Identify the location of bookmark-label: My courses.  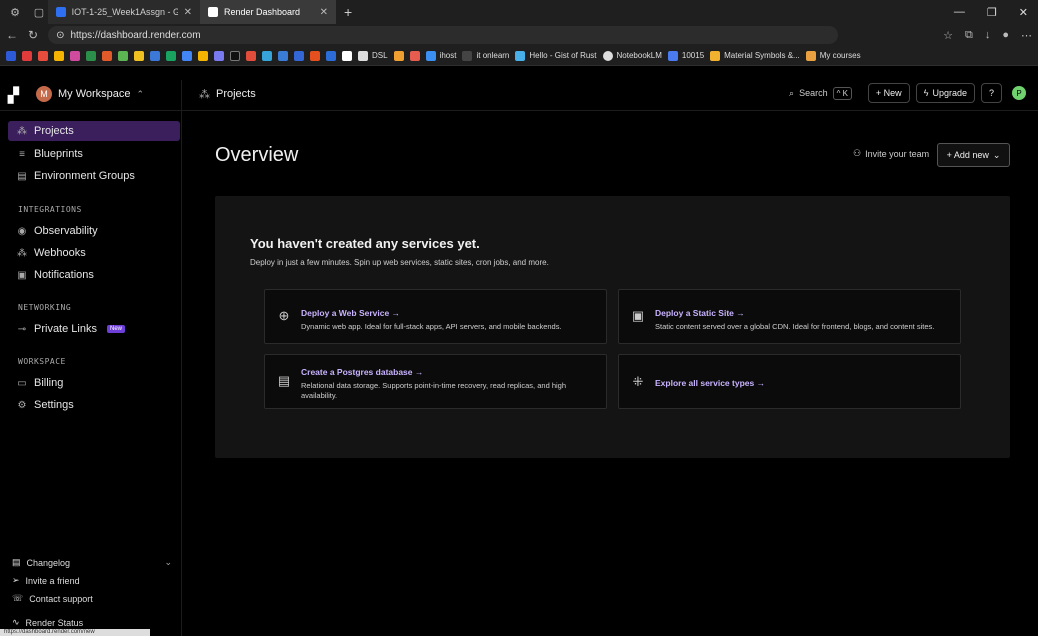
(840, 55).